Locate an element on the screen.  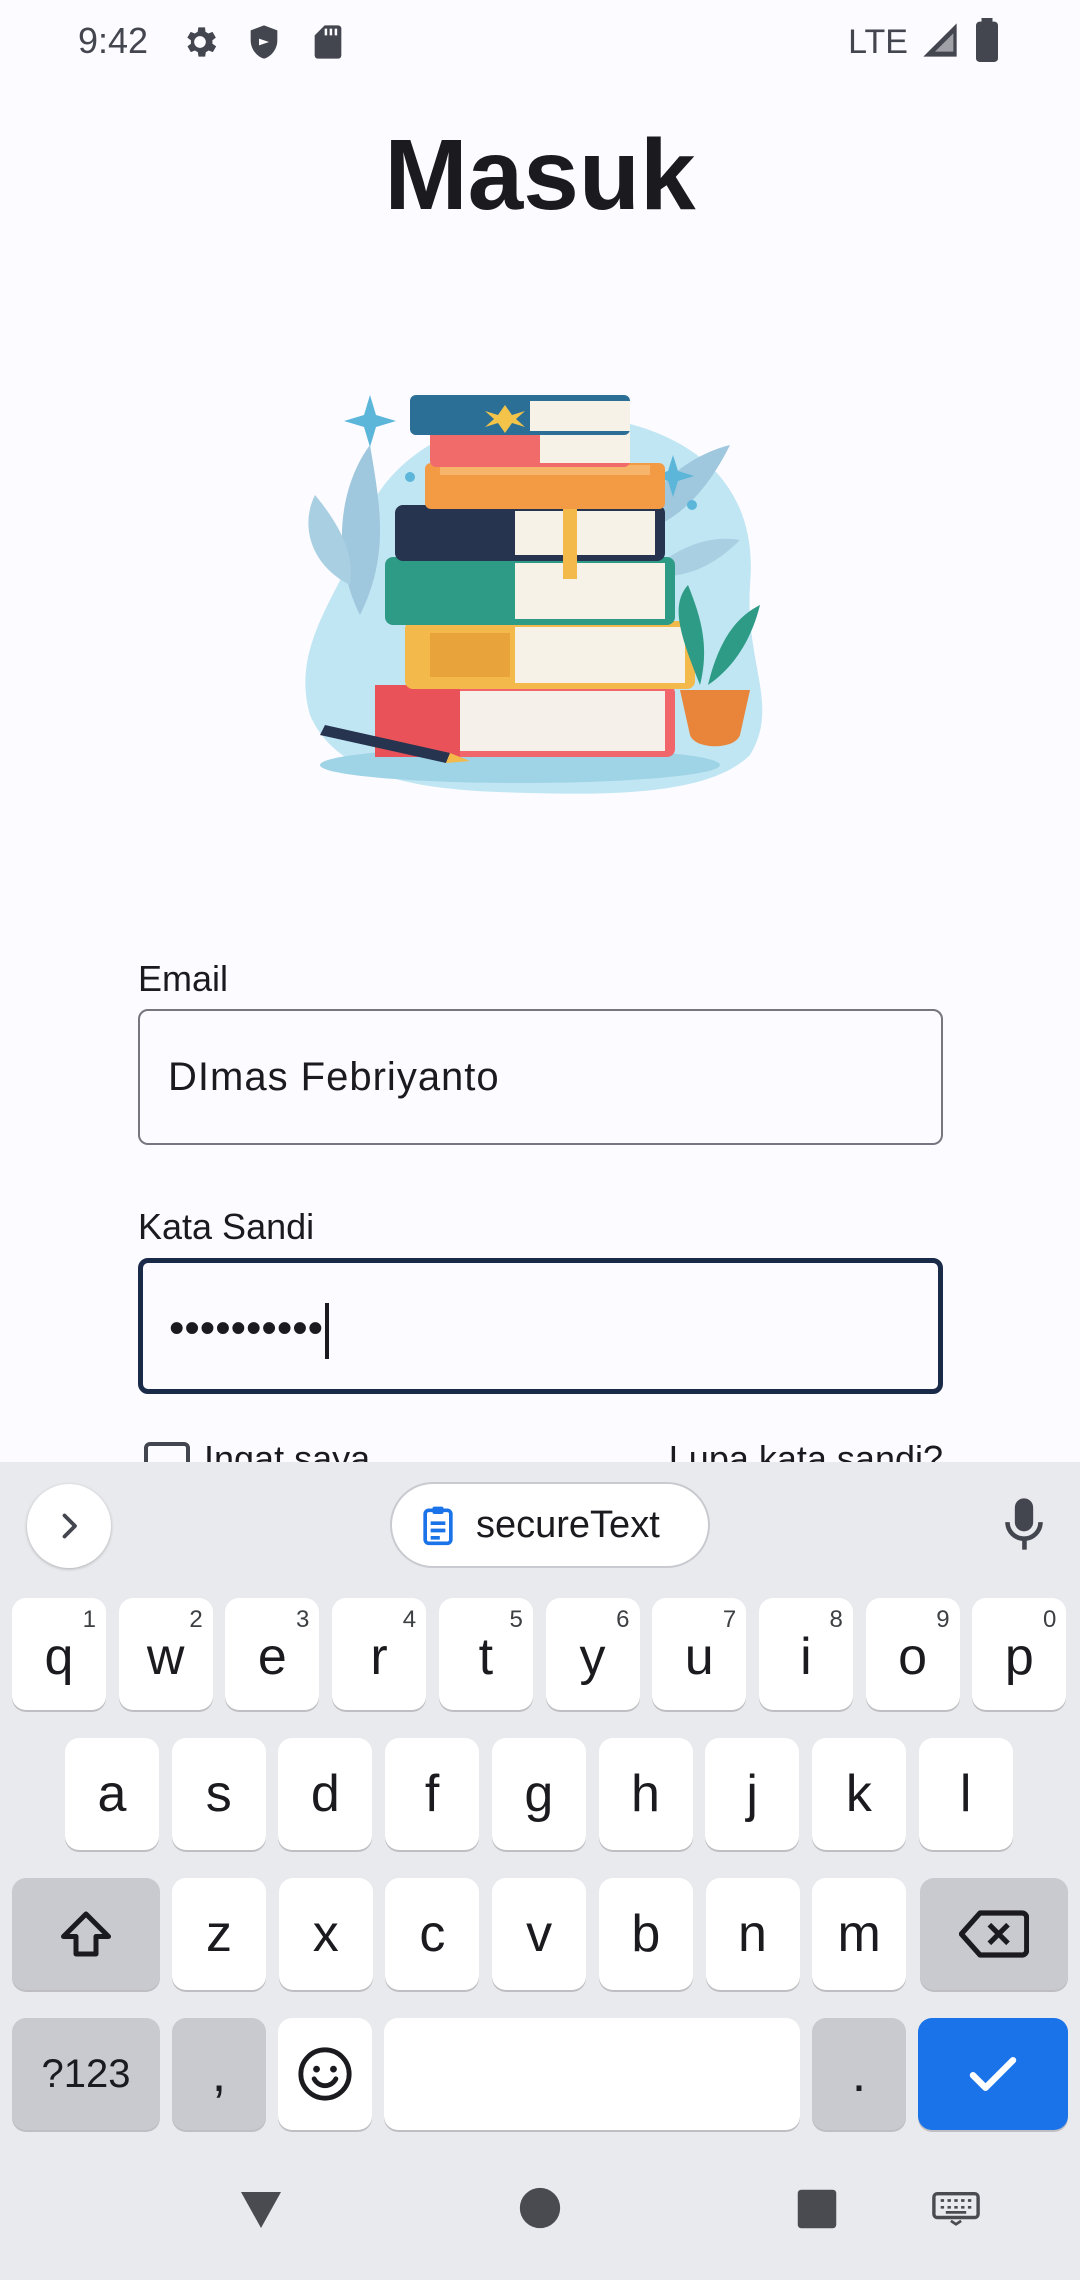
key-n: n is located at coordinates (752, 1934).